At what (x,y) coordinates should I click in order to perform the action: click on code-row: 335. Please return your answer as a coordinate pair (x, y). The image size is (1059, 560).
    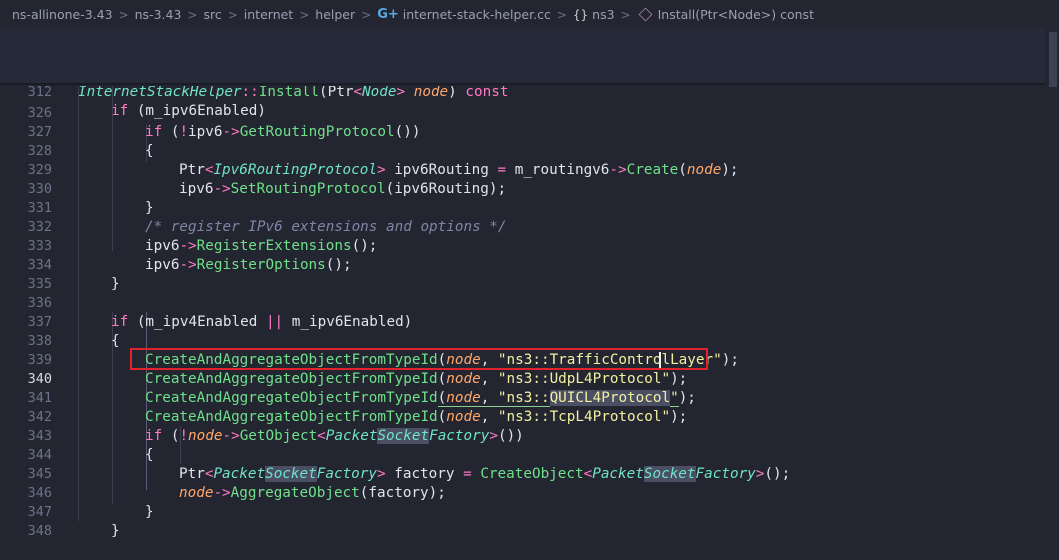
    Looking at the image, I should click on (529, 274).